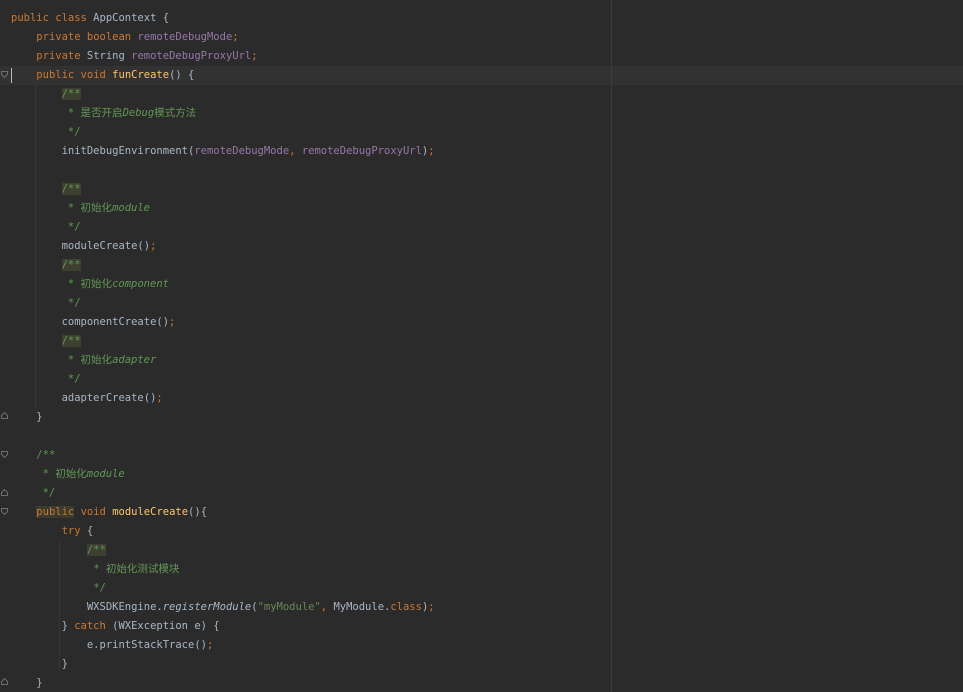 The width and height of the screenshot is (963, 692). I want to click on code-line: * 是否开启Debug模式方法, so click(223, 113).